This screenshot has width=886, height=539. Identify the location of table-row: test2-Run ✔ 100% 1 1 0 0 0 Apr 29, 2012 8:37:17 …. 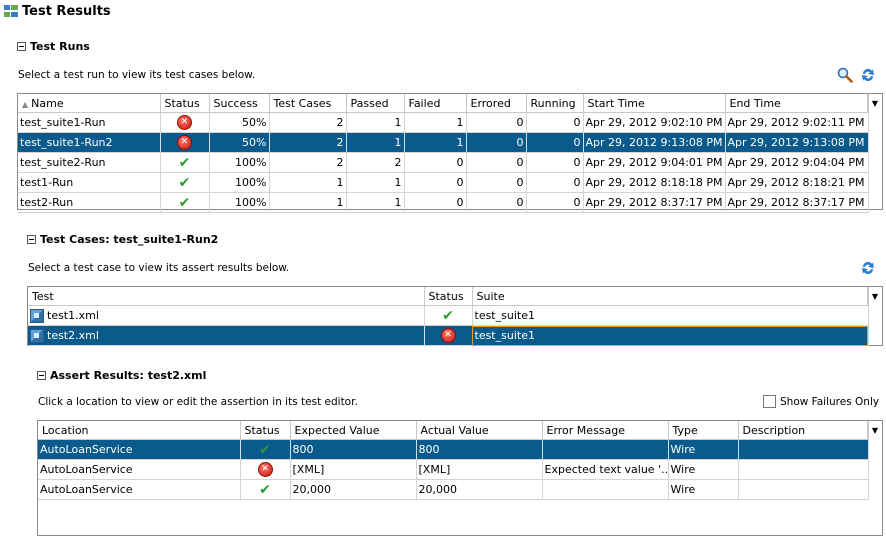
(443, 202).